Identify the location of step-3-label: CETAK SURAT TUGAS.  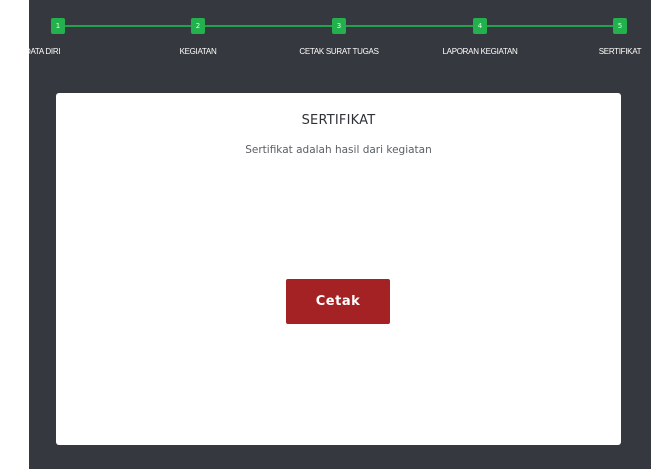
(339, 51).